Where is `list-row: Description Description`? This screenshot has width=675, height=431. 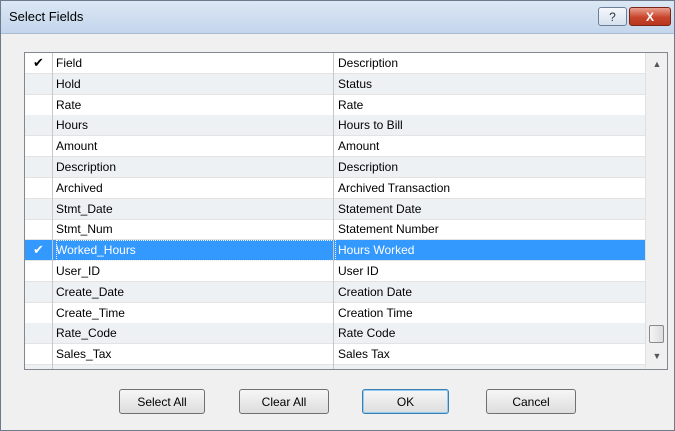
list-row: Description Description is located at coordinates (335, 167).